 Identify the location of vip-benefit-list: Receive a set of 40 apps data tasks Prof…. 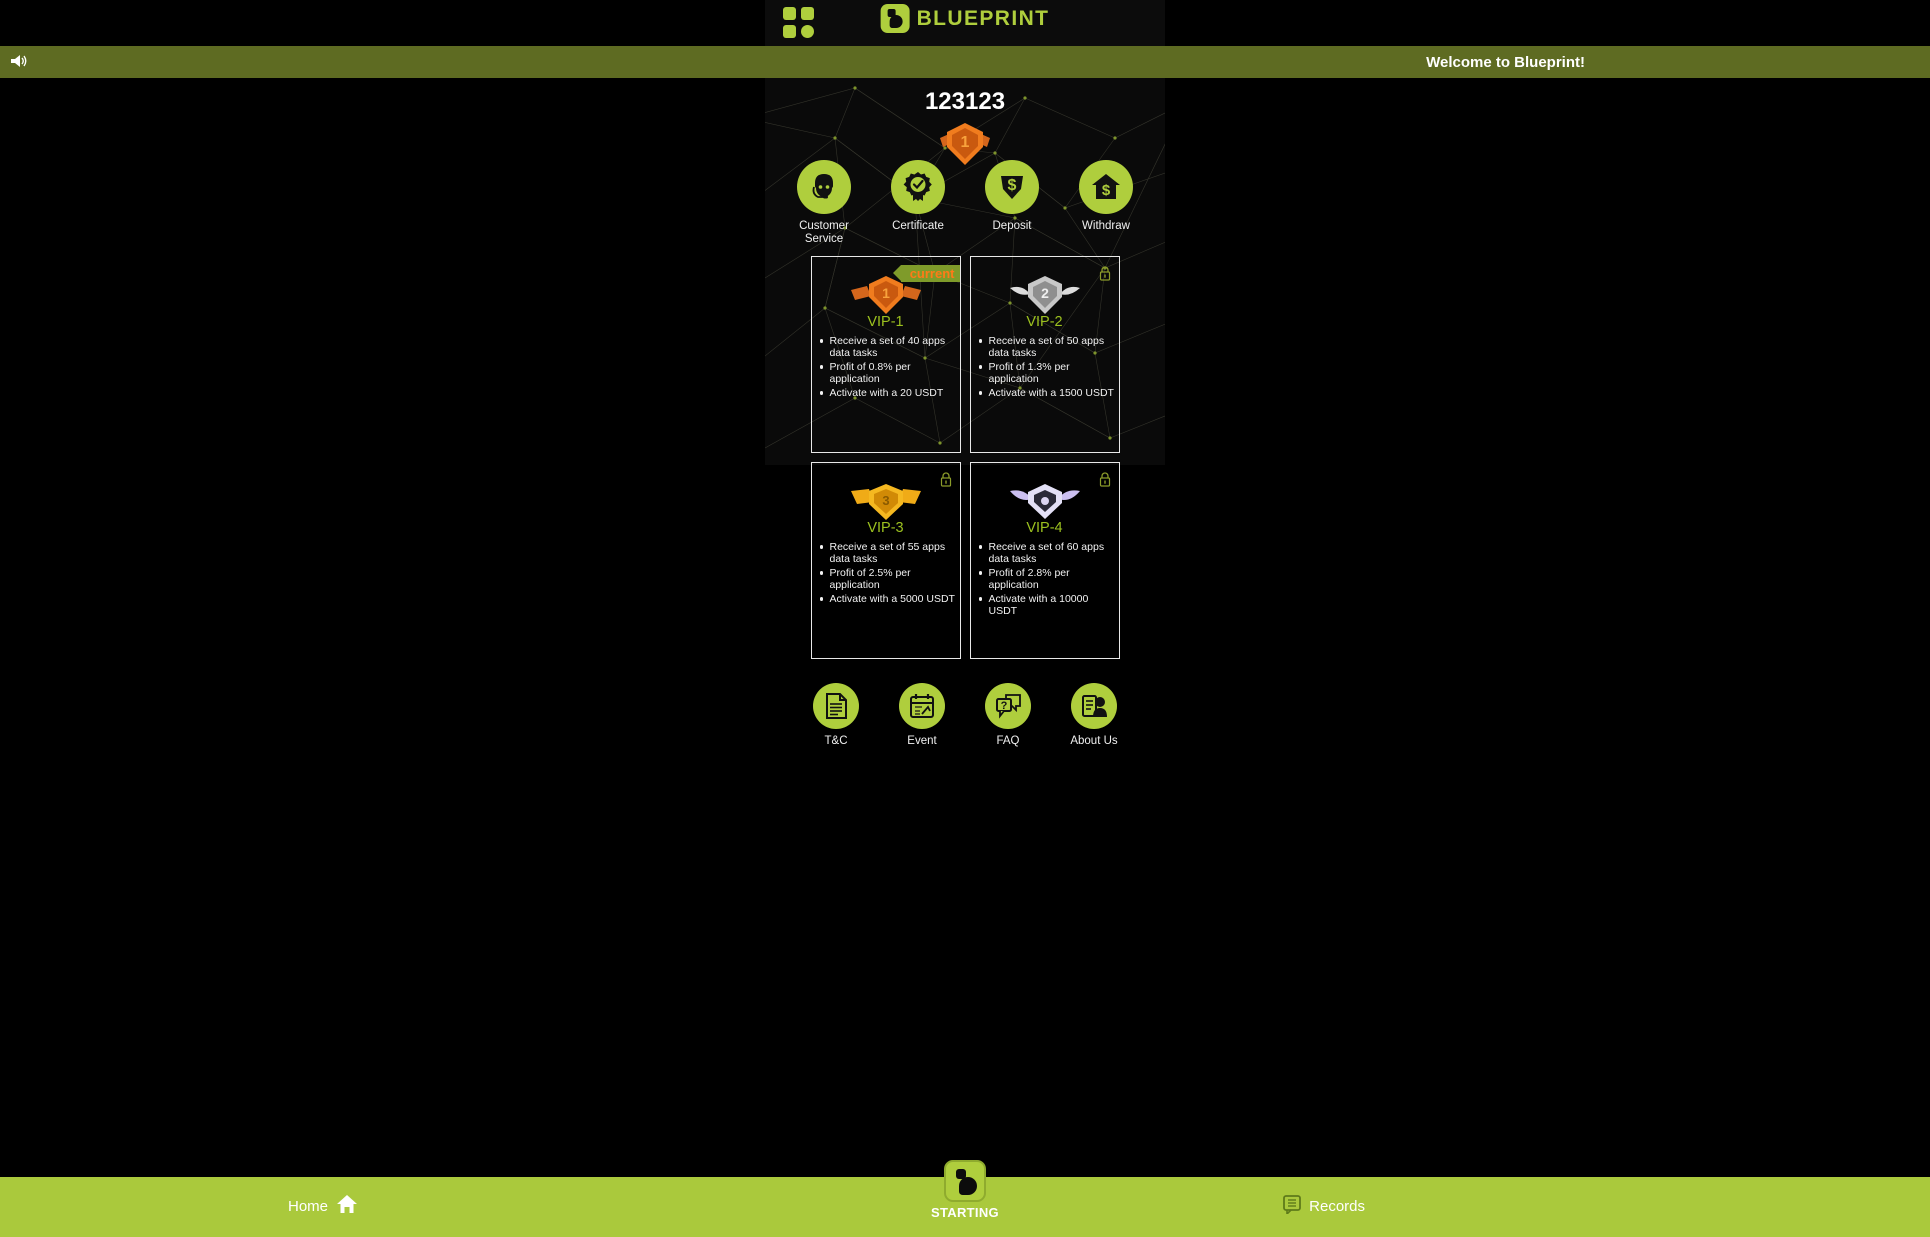
(887, 368).